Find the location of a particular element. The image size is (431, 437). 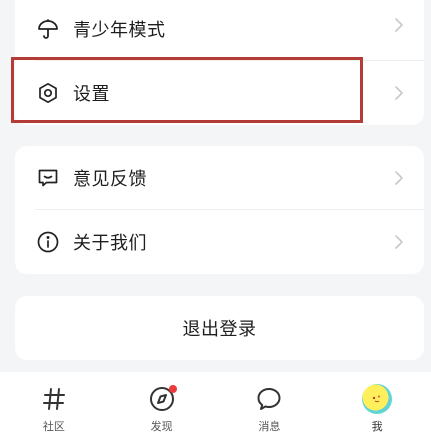

youth-mode-label: 青少年模式 is located at coordinates (119, 30).